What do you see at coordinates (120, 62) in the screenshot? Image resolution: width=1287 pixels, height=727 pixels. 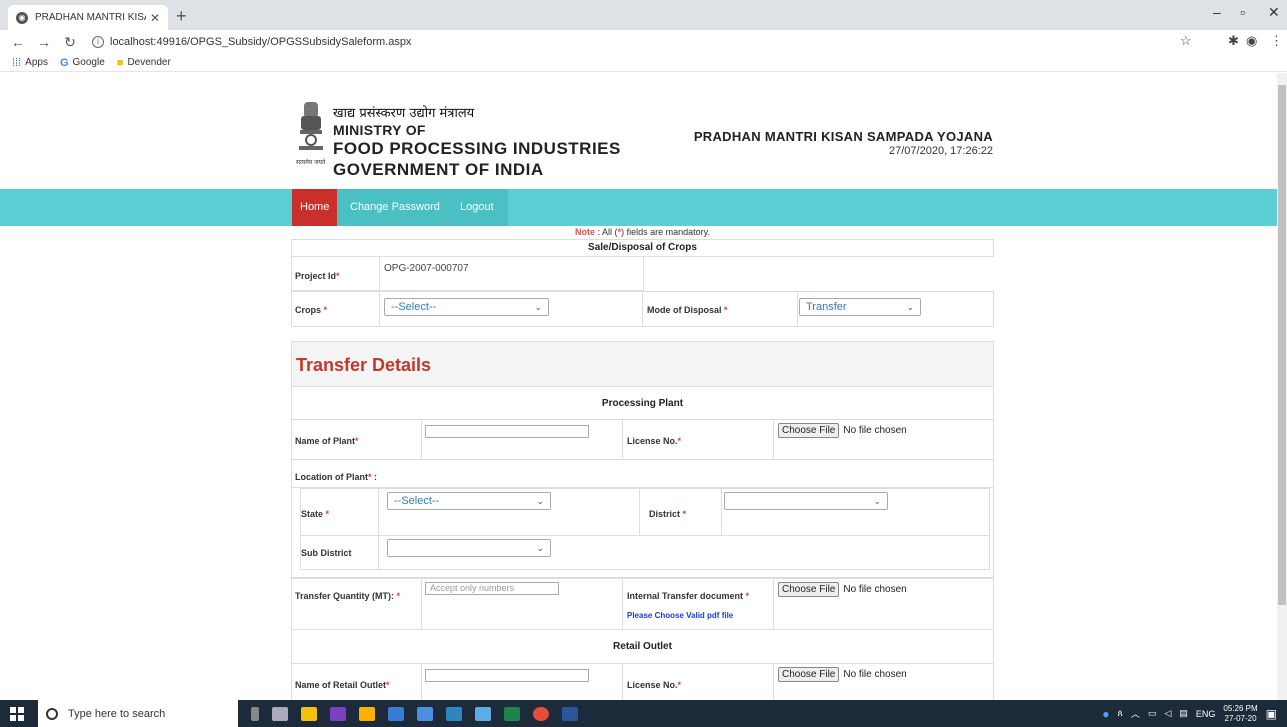 I see `folder-icon: ■` at bounding box center [120, 62].